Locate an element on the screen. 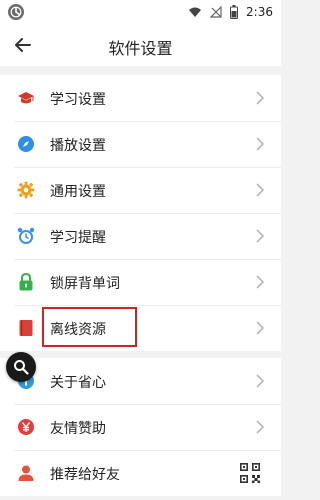  menu-label: 推荐给好友 is located at coordinates (85, 475).